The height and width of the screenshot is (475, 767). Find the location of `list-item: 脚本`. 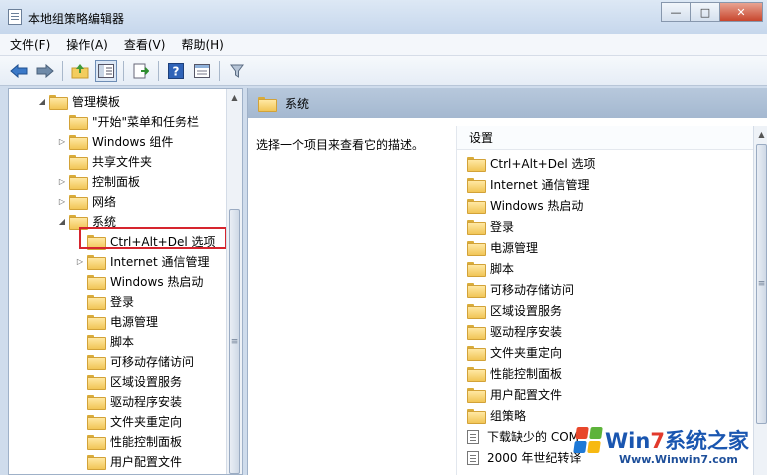

list-item: 脚本 is located at coordinates (490, 268).